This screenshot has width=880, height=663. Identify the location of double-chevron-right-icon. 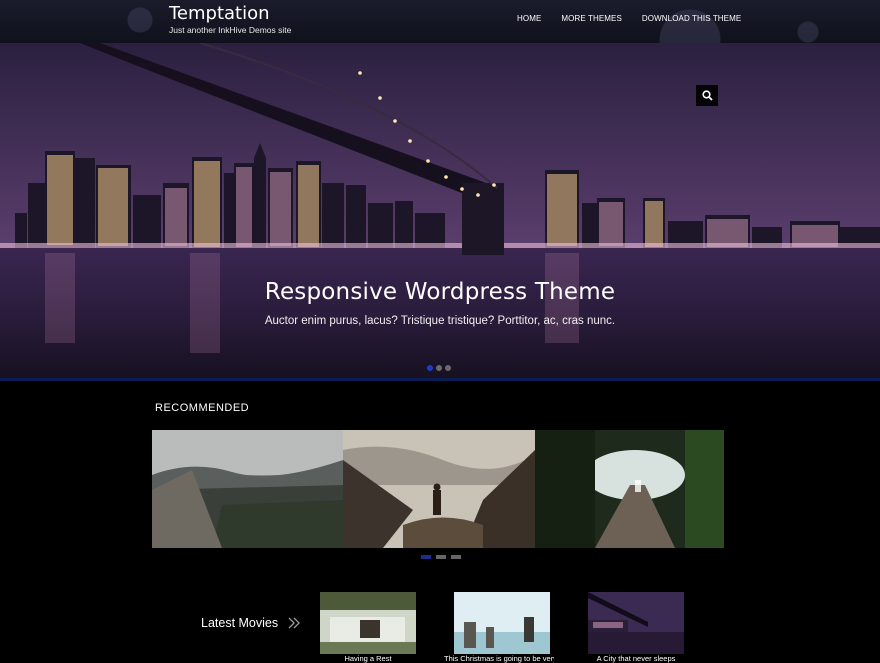
(294, 625).